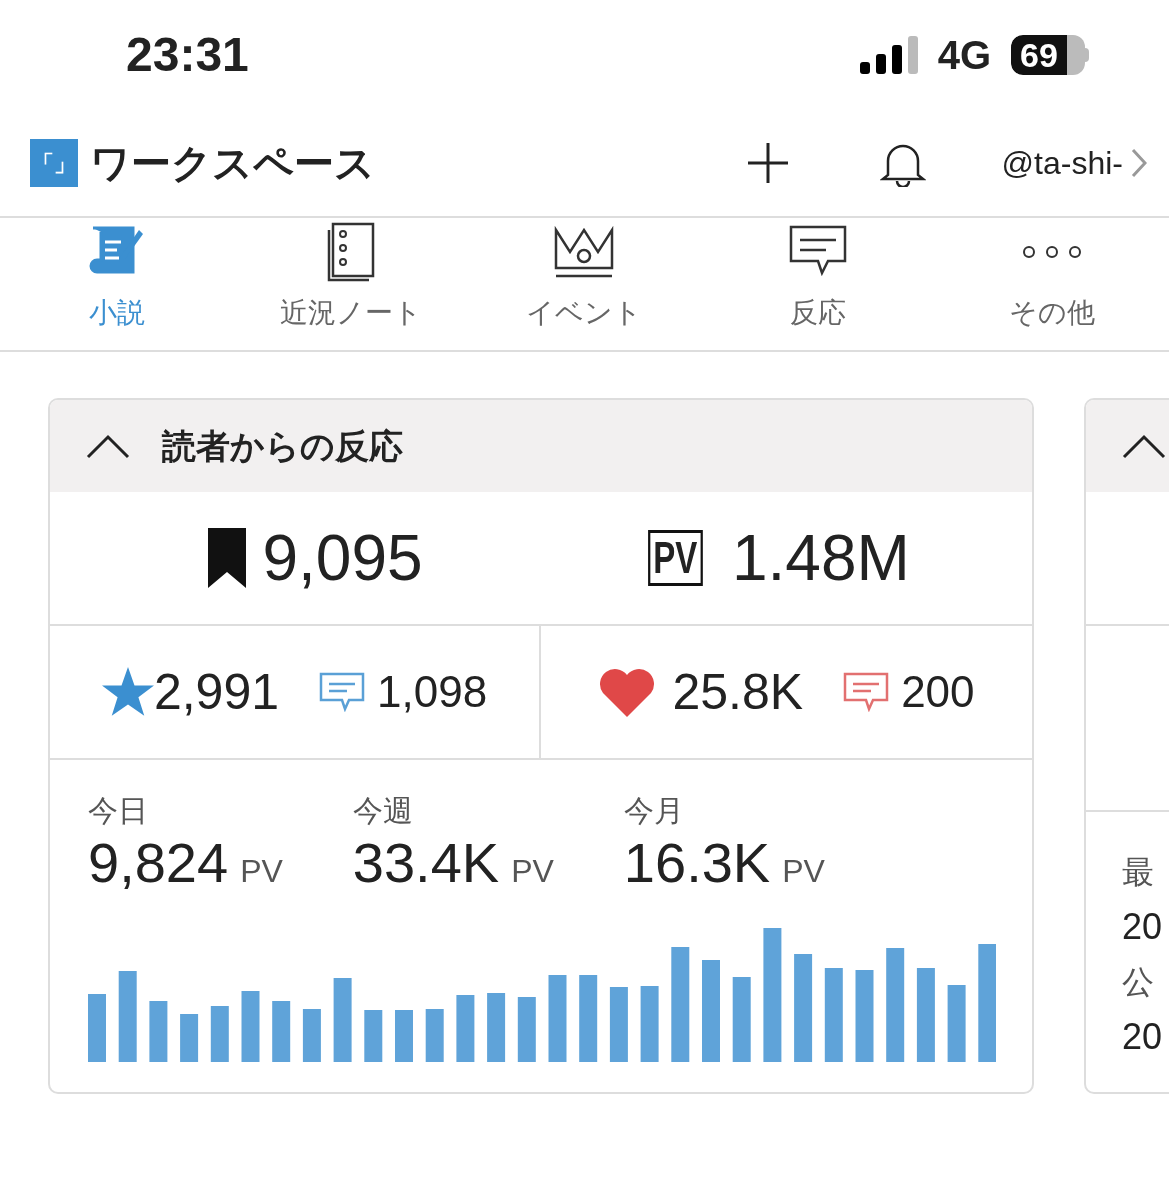 This screenshot has width=1169, height=1178. I want to click on bookmark-icon, so click(227, 558).